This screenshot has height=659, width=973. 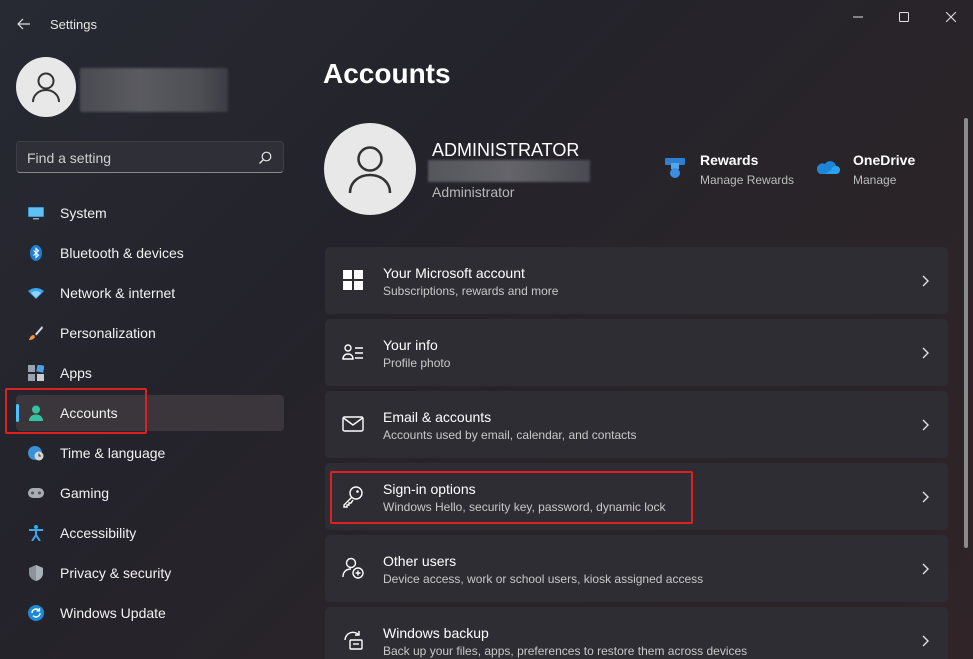 I want to click on close-icon, so click(x=951, y=17).